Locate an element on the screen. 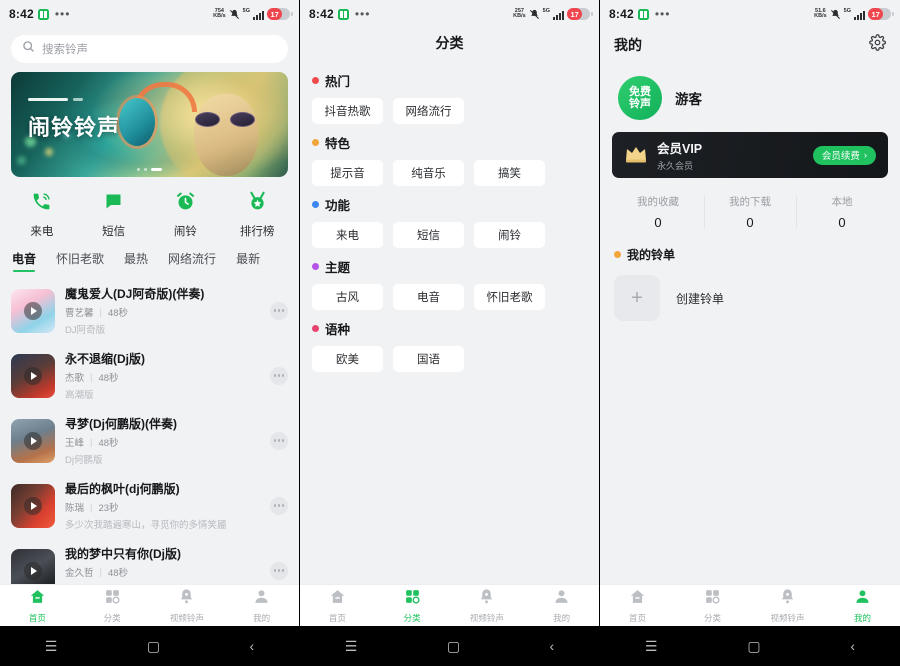  grid-icon is located at coordinates (412, 599).